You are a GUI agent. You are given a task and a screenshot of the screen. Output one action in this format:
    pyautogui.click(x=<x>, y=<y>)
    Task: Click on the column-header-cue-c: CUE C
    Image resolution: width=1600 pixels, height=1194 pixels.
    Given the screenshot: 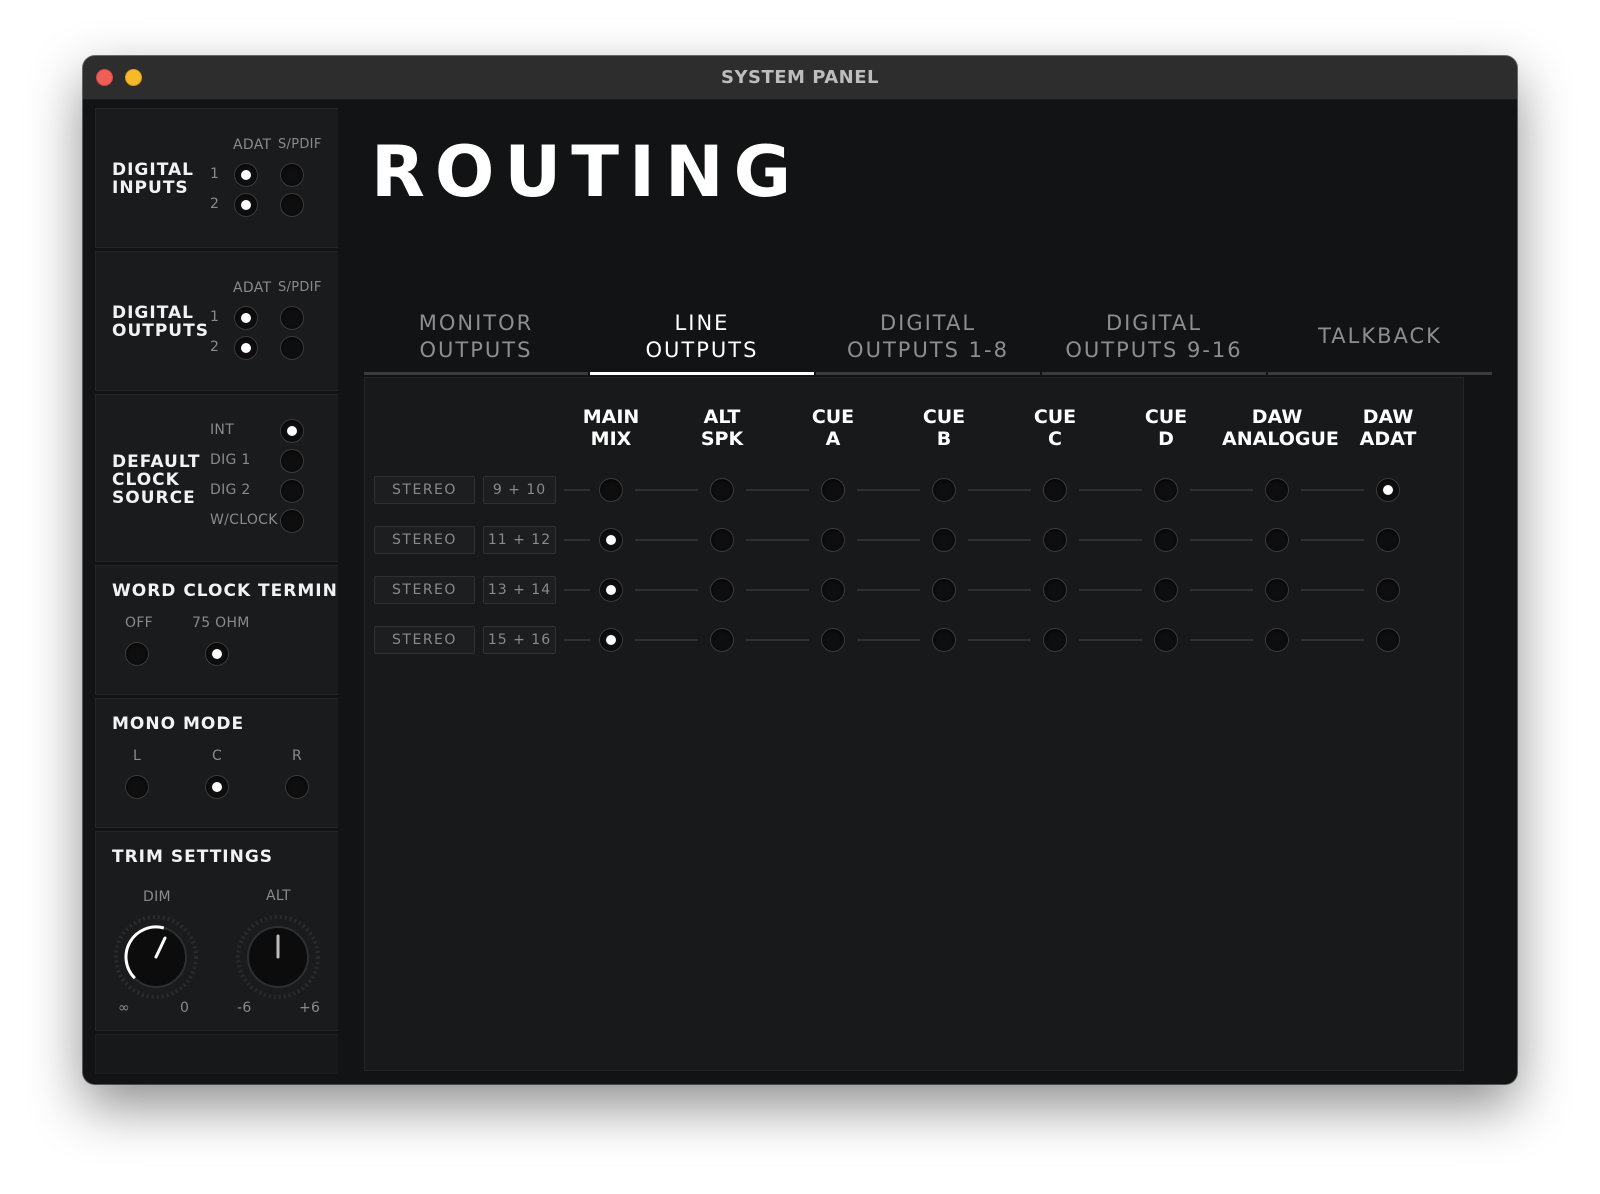 What is the action you would take?
    pyautogui.click(x=1055, y=428)
    